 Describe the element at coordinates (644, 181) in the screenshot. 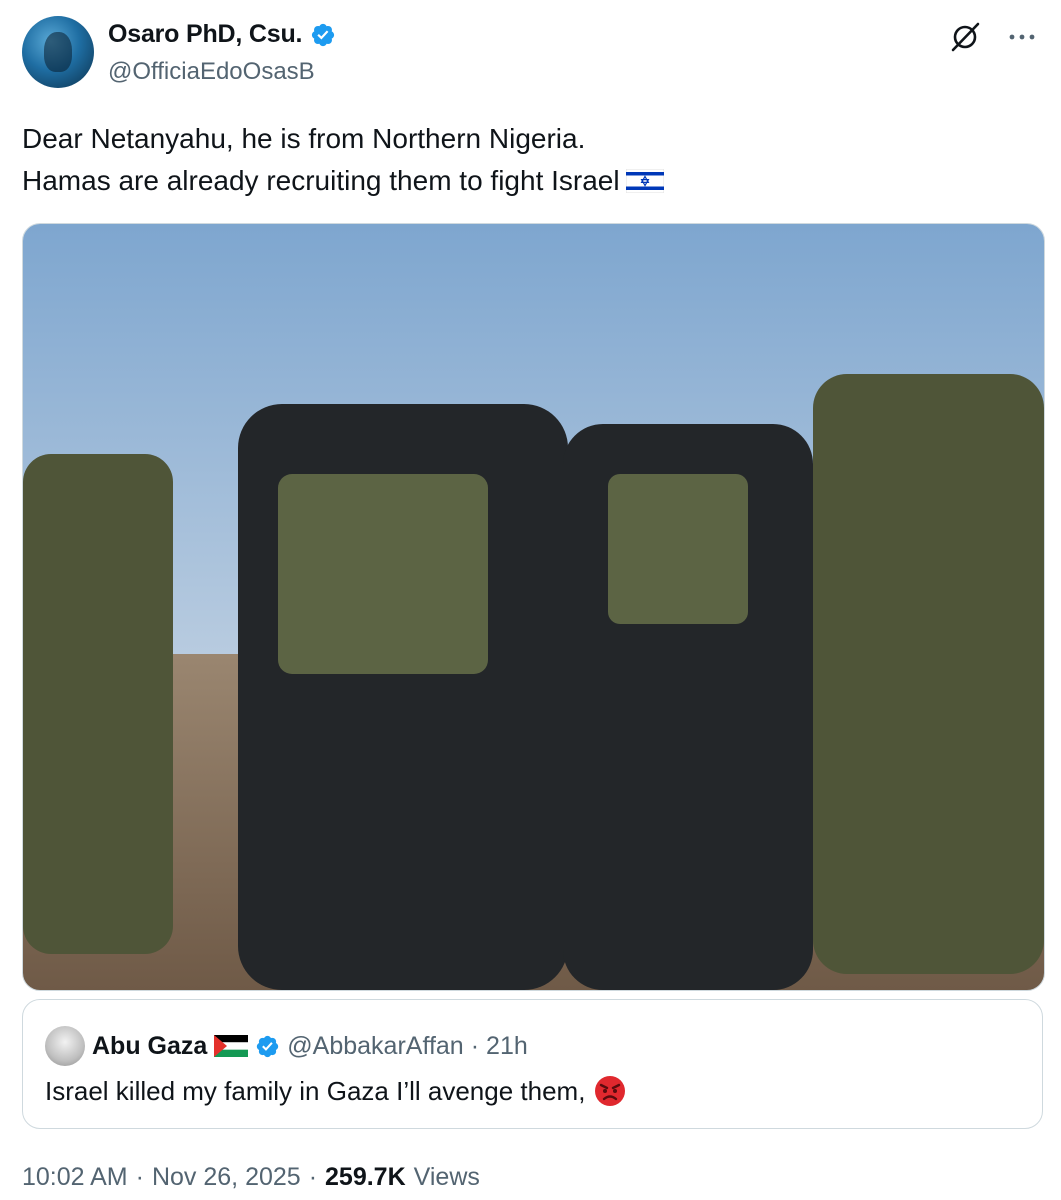

I see `israel-flag-icon` at that location.